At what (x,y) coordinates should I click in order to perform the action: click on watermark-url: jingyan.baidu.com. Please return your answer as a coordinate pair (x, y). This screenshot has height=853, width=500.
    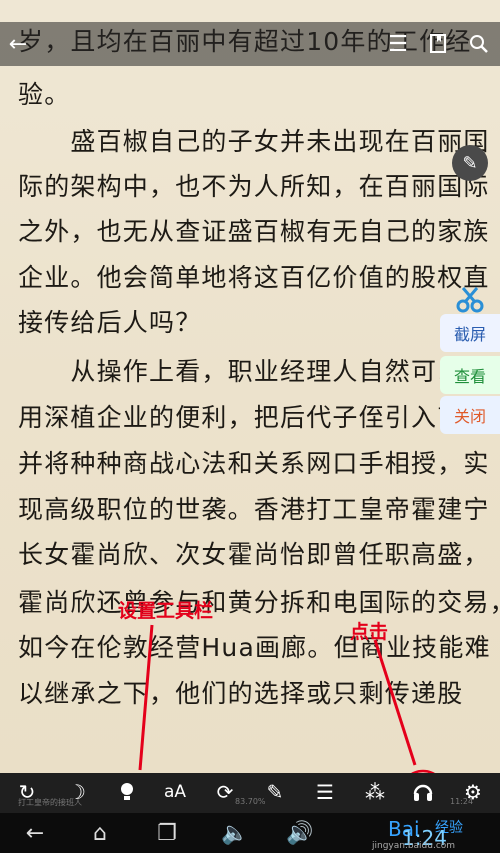
    Looking at the image, I should click on (414, 846).